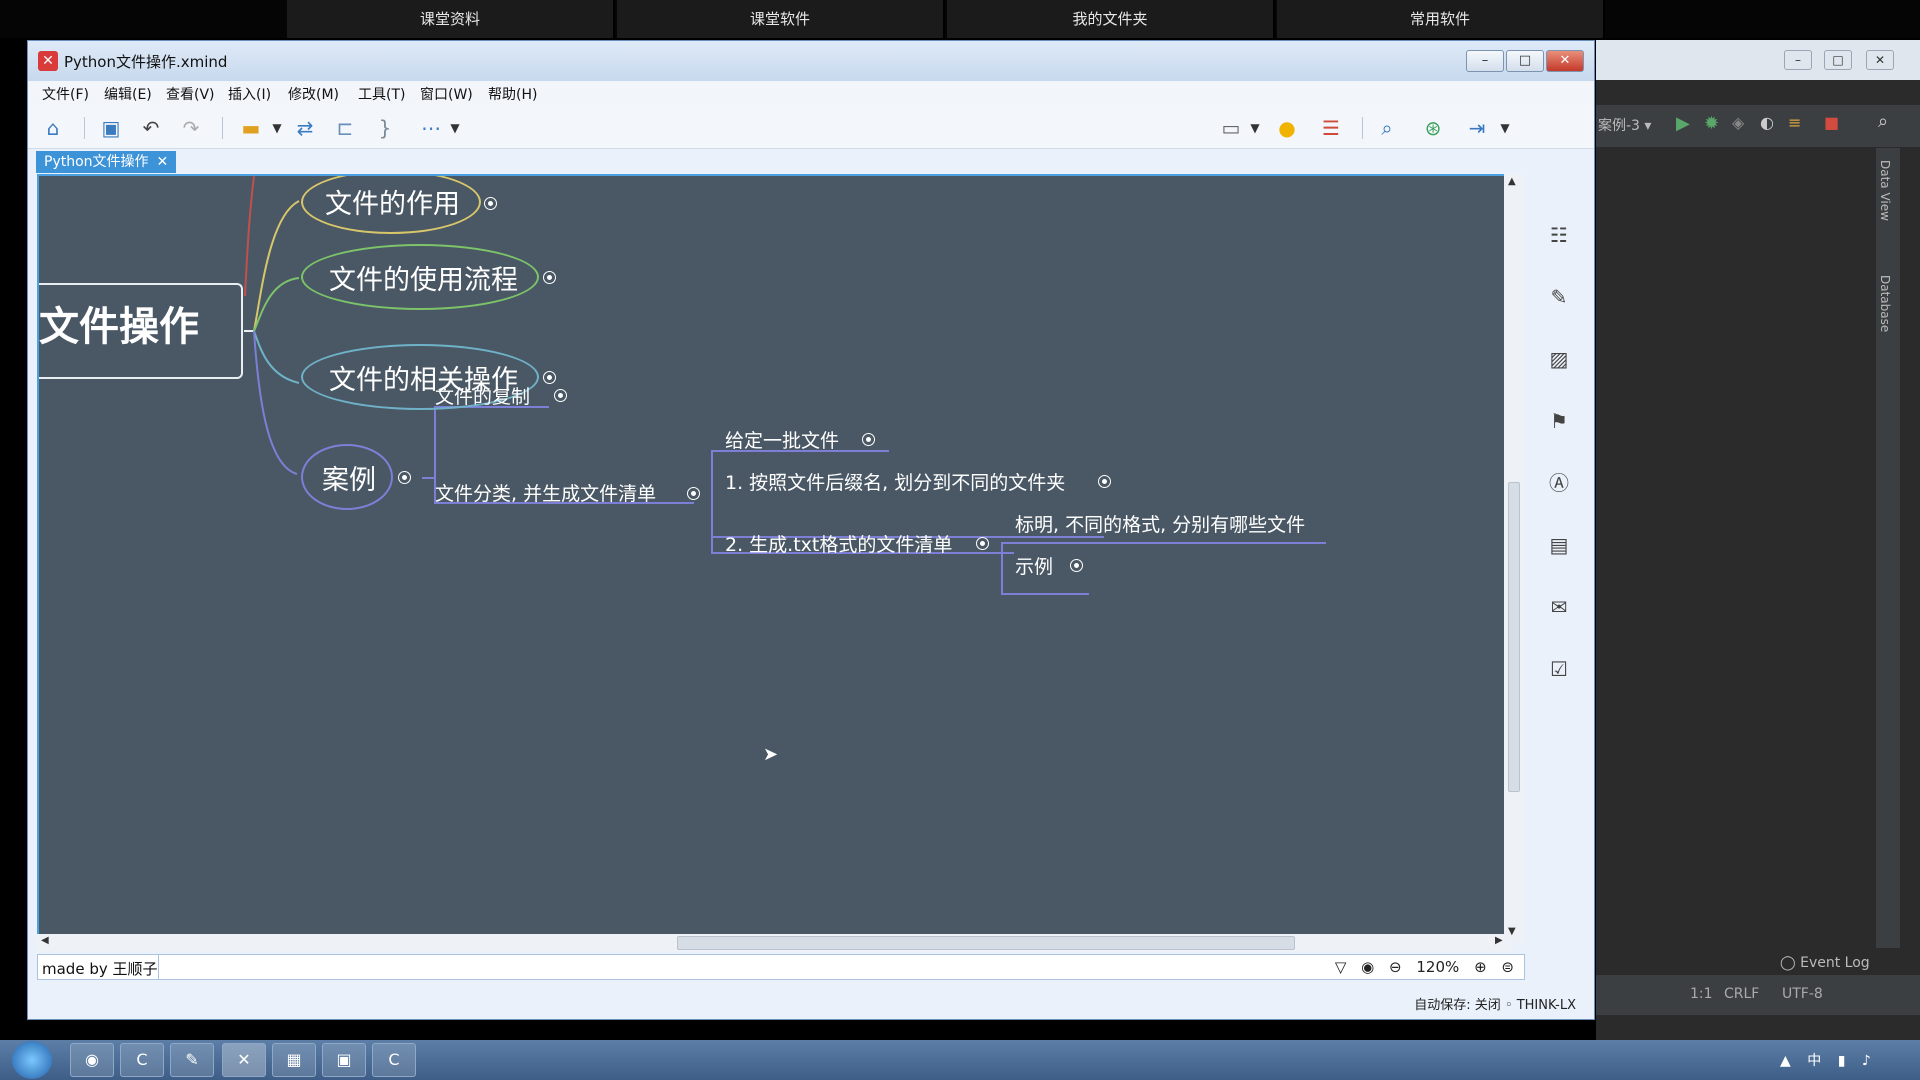  I want to click on ide-minimize-button: –, so click(1798, 60).